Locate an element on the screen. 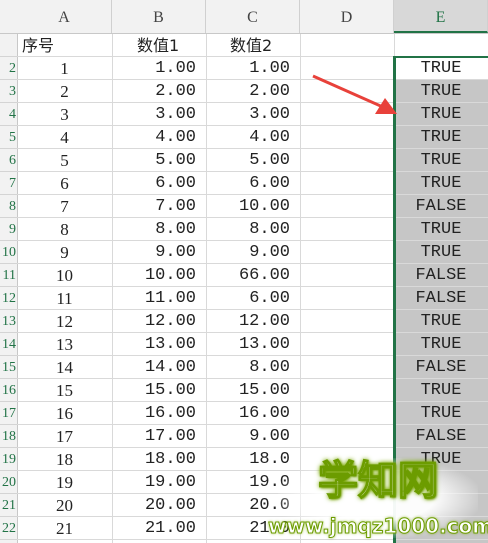  cell-a: 16 is located at coordinates (64, 413).